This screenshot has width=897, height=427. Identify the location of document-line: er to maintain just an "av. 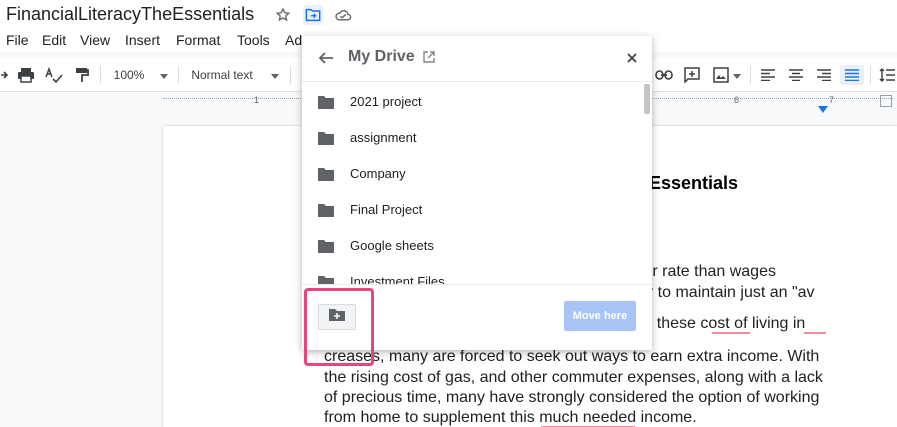
(727, 292).